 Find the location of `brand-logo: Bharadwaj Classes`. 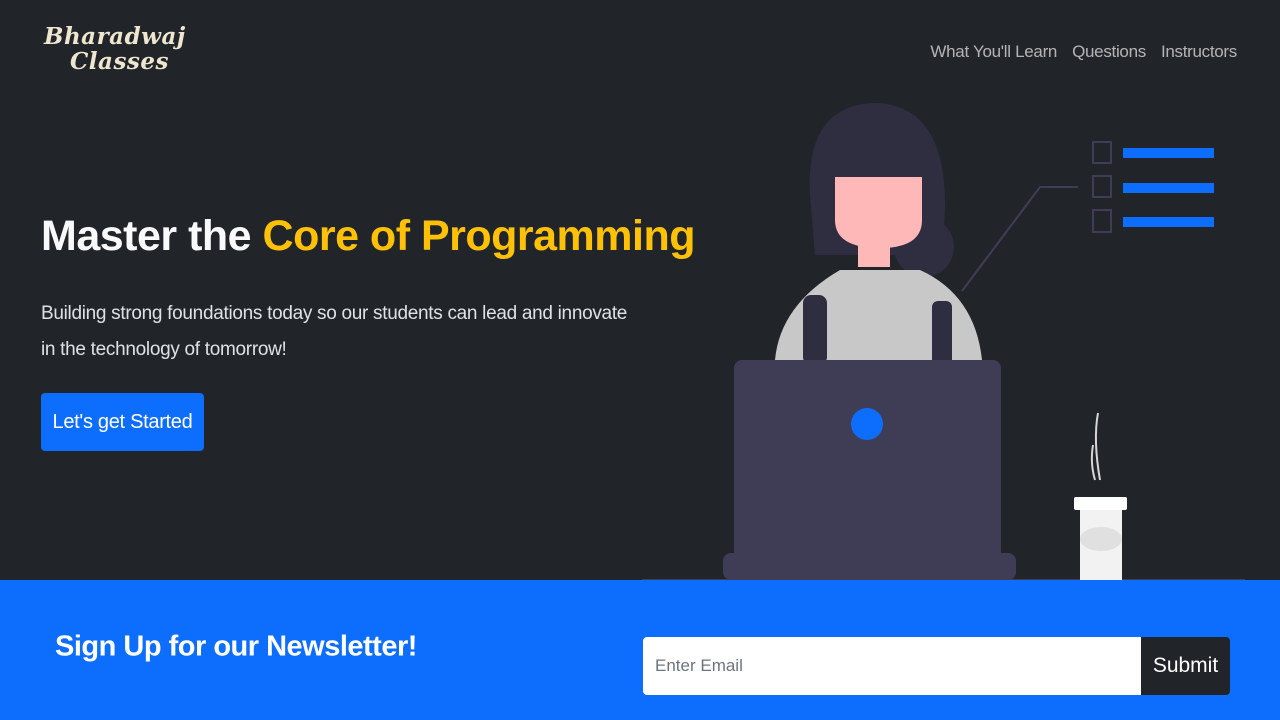

brand-logo: Bharadwaj Classes is located at coordinates (115, 49).